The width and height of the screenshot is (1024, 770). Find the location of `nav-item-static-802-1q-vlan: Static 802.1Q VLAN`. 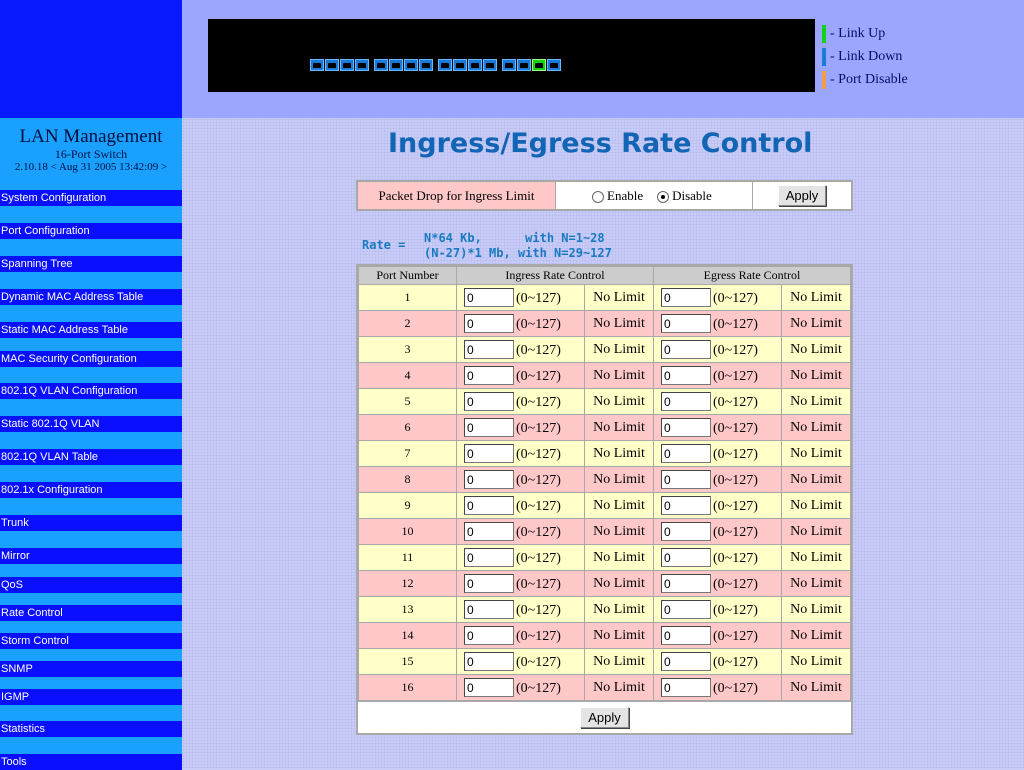

nav-item-static-802-1q-vlan: Static 802.1Q VLAN is located at coordinates (91, 424).